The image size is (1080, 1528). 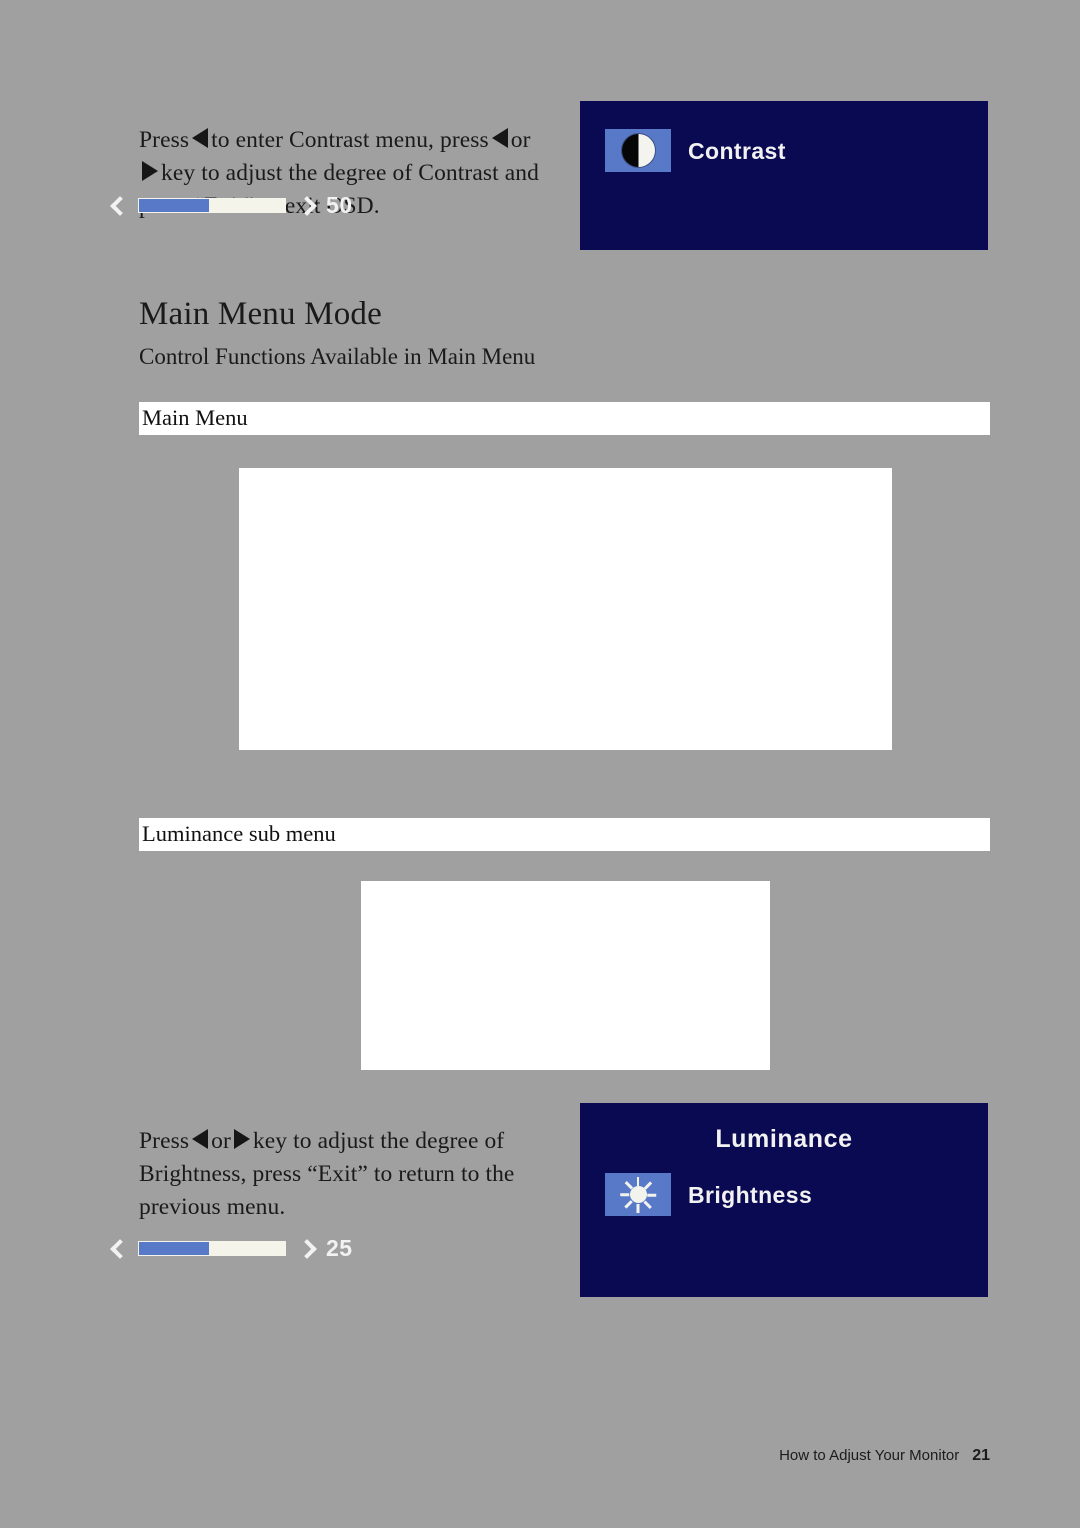 What do you see at coordinates (339, 205) in the screenshot?
I see `contrast-value: 50` at bounding box center [339, 205].